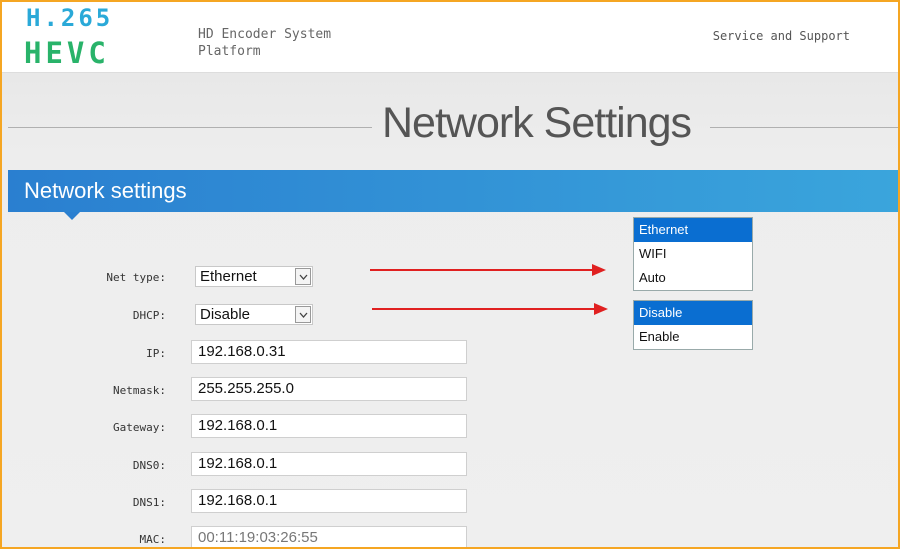 The width and height of the screenshot is (900, 549). What do you see at coordinates (190, 127) in the screenshot?
I see `title-divider-left` at bounding box center [190, 127].